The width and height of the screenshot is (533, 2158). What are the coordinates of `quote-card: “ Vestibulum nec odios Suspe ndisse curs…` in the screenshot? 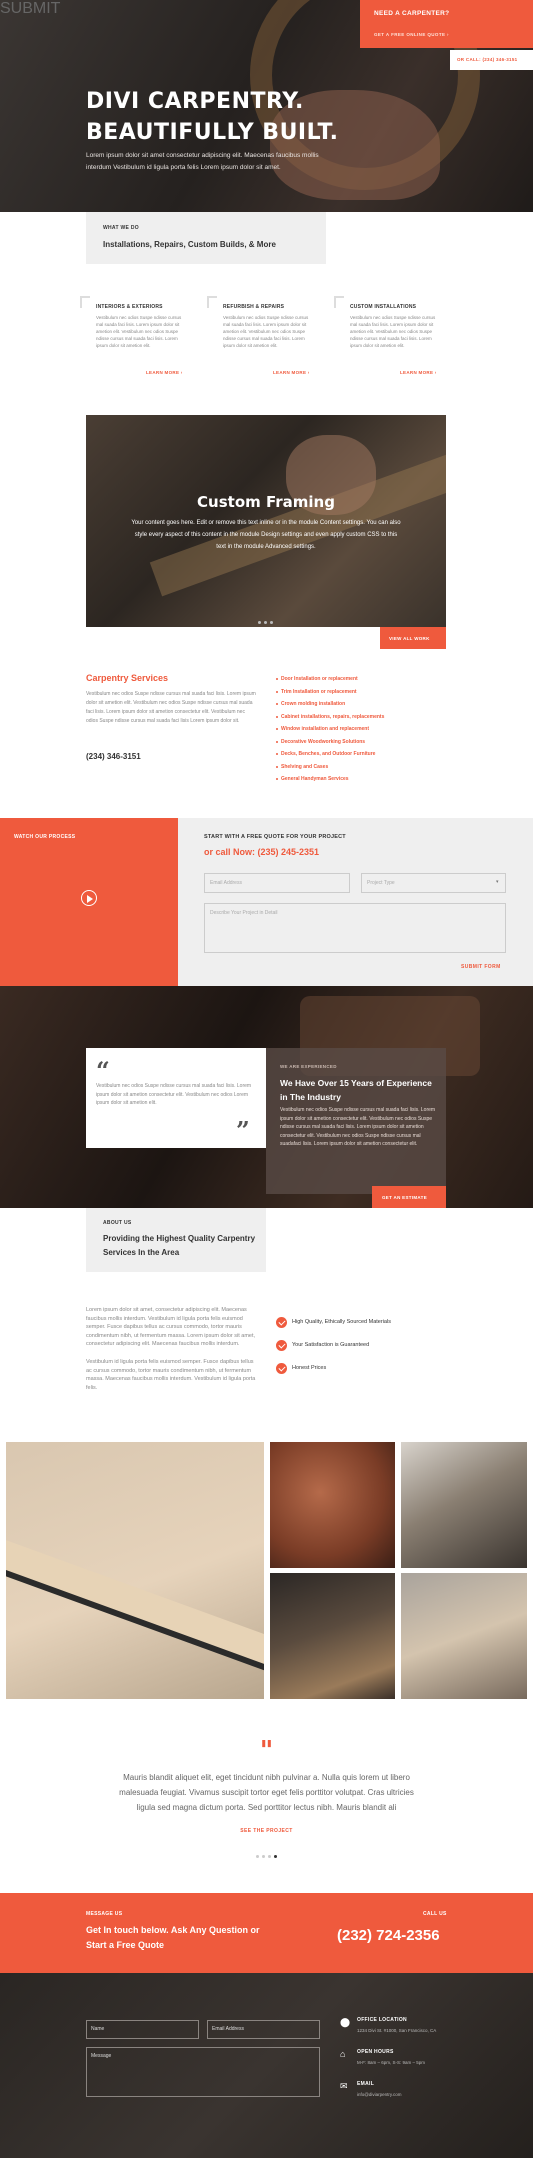 It's located at (176, 1098).